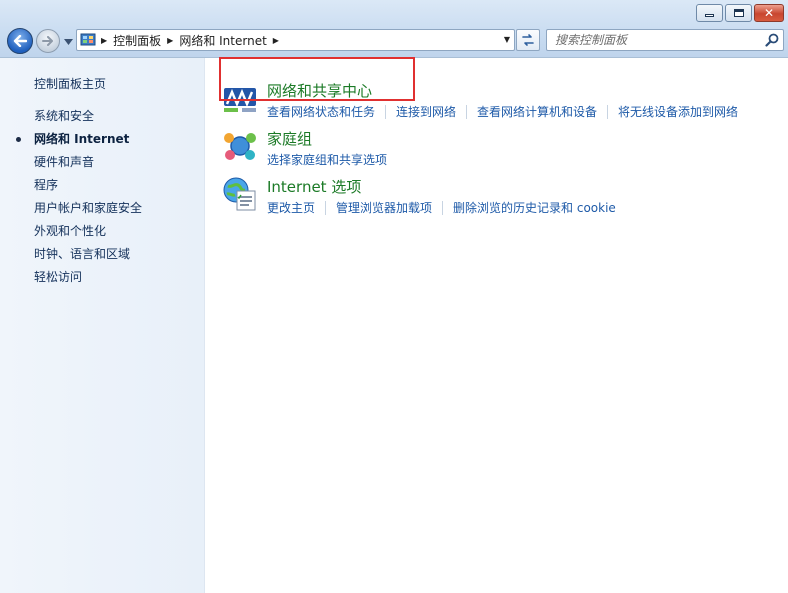 This screenshot has width=788, height=593. What do you see at coordinates (64, 116) in the screenshot?
I see `sidebar-item-label: 系统和安全` at bounding box center [64, 116].